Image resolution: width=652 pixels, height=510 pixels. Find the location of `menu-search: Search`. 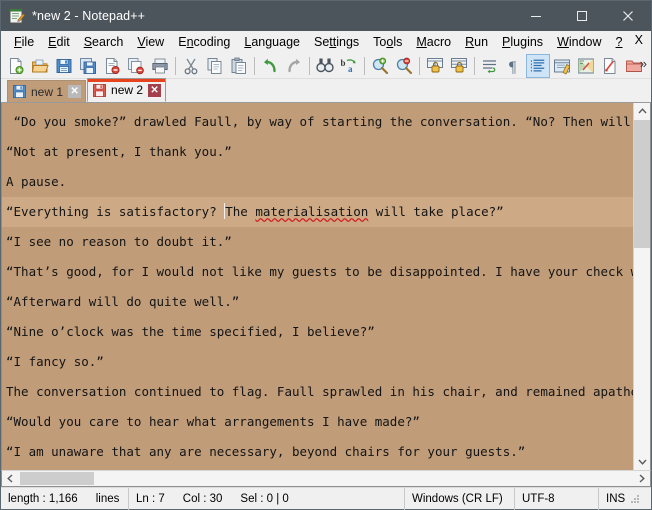

menu-search: Search is located at coordinates (104, 42).